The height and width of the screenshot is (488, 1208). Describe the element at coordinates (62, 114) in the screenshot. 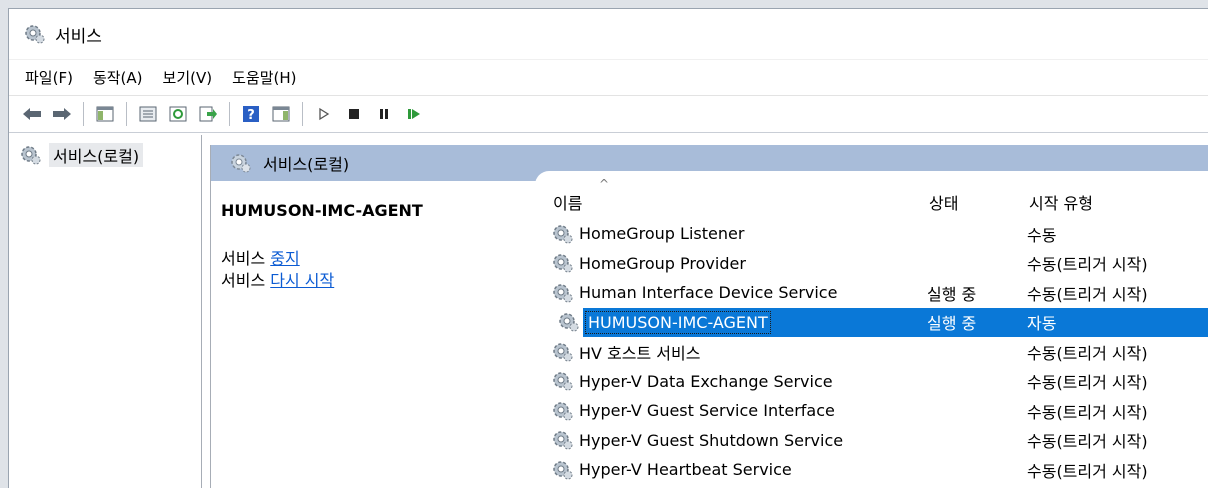

I see `forward-arrow-icon` at that location.